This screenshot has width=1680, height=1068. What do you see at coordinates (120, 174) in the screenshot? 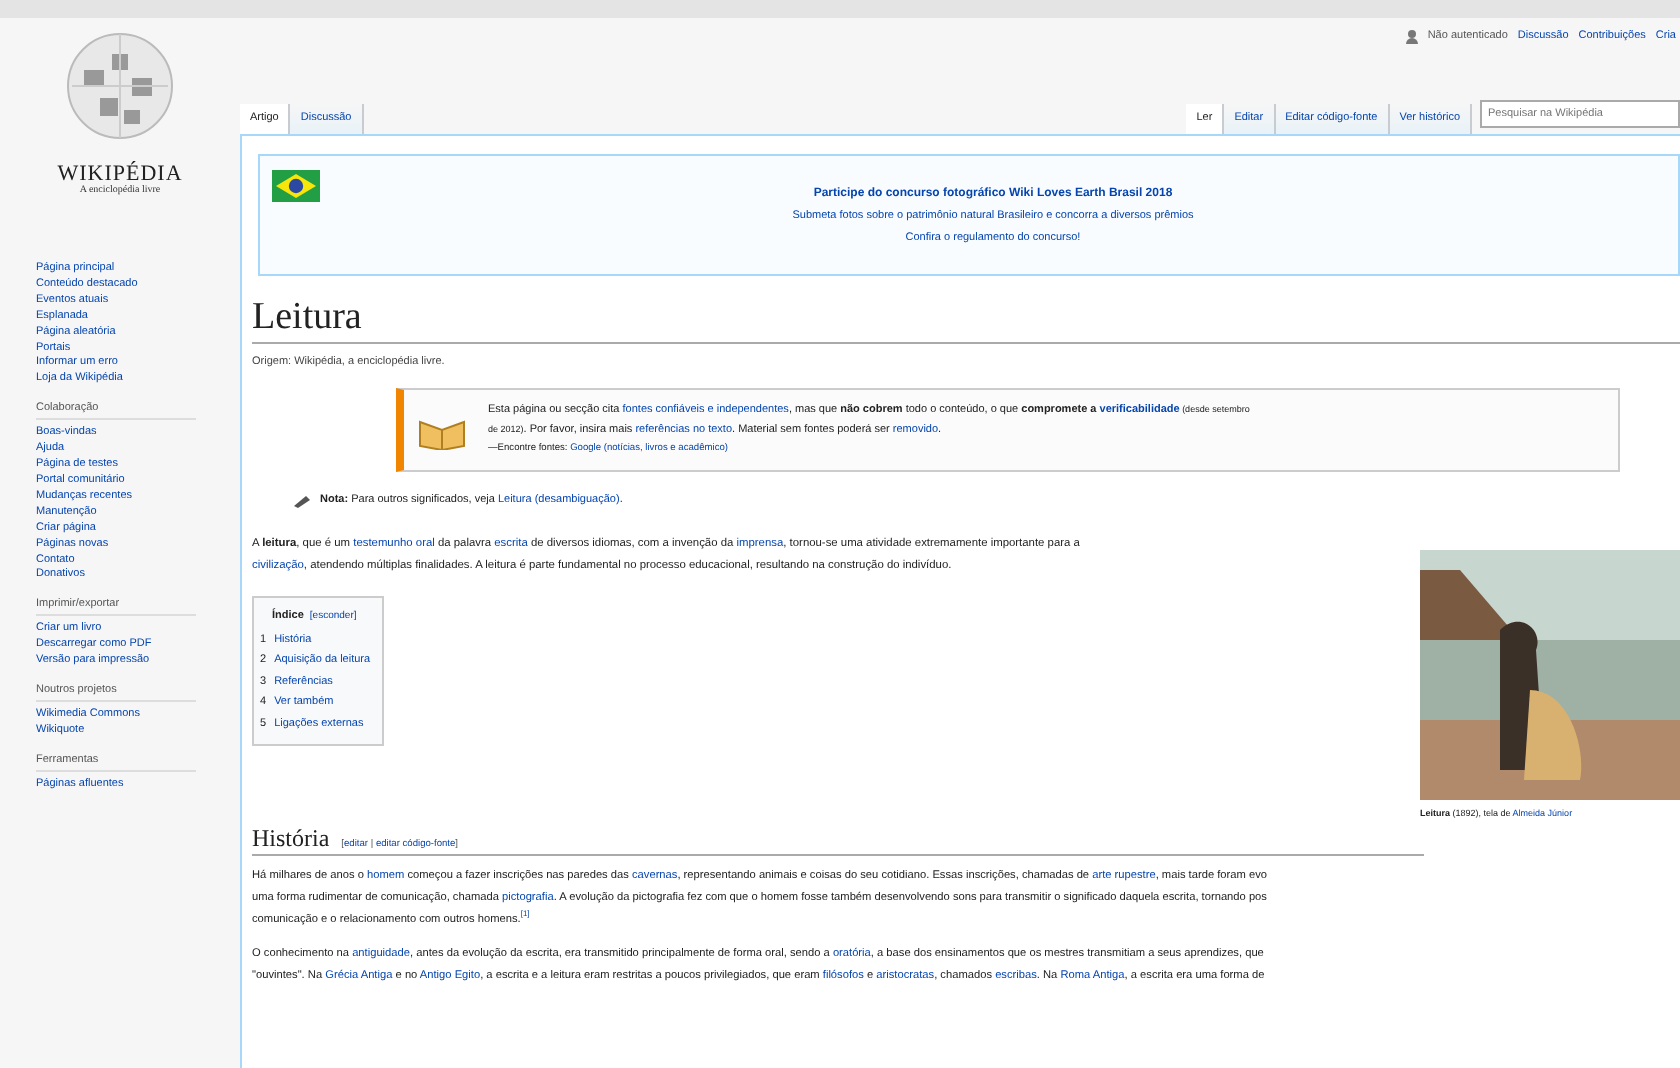
I see `wordmark: WIKIPÉDIA` at bounding box center [120, 174].